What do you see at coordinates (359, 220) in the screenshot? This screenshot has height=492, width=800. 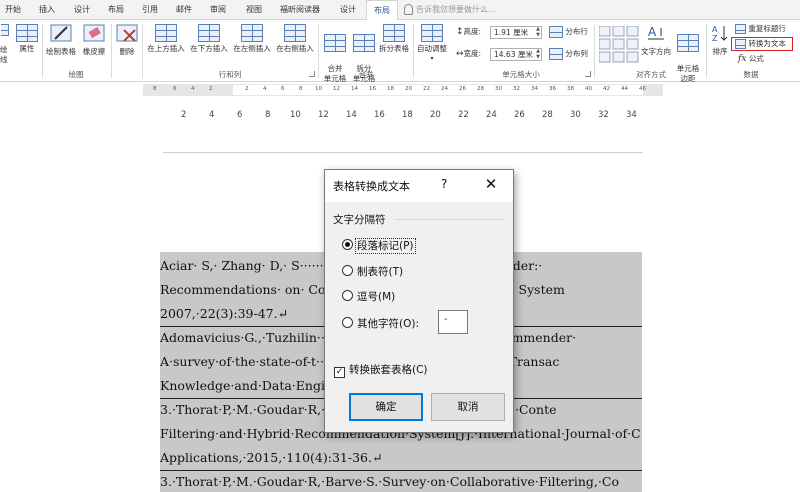 I see `separator-group-label: 文字分隔符` at bounding box center [359, 220].